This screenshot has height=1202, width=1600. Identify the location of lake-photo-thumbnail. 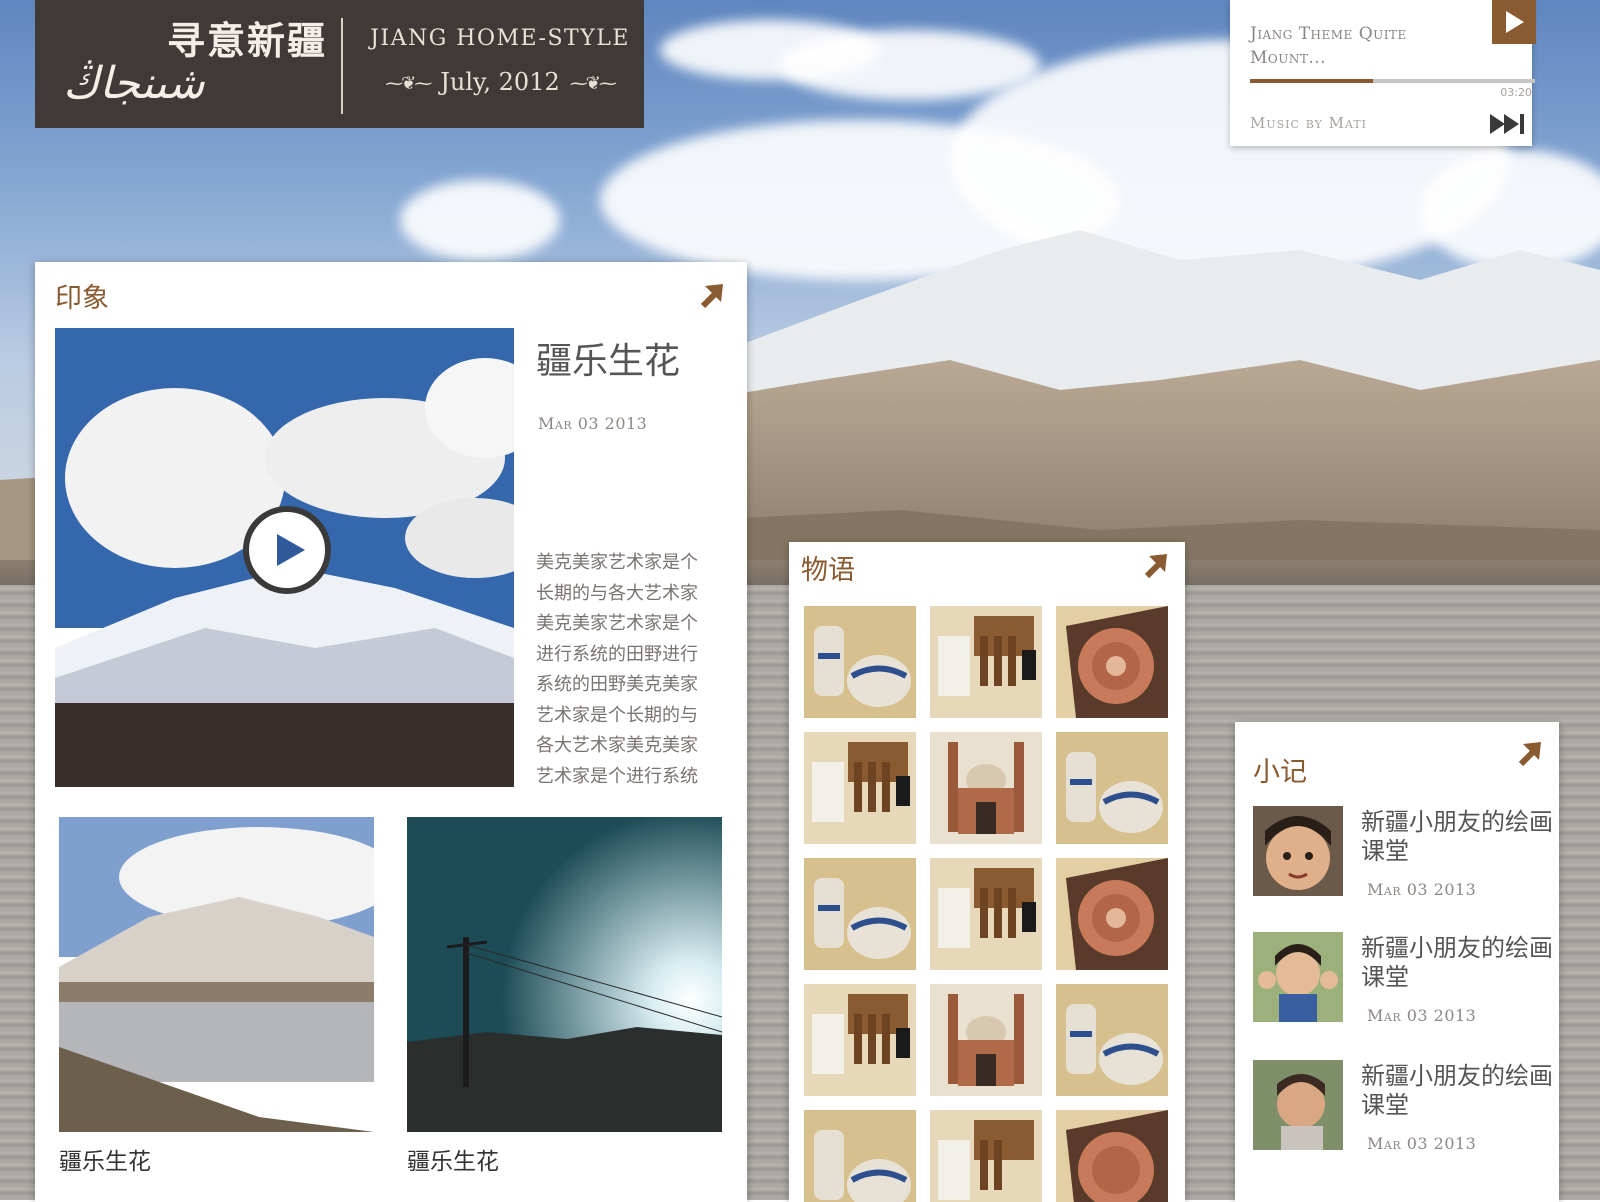
(216, 974).